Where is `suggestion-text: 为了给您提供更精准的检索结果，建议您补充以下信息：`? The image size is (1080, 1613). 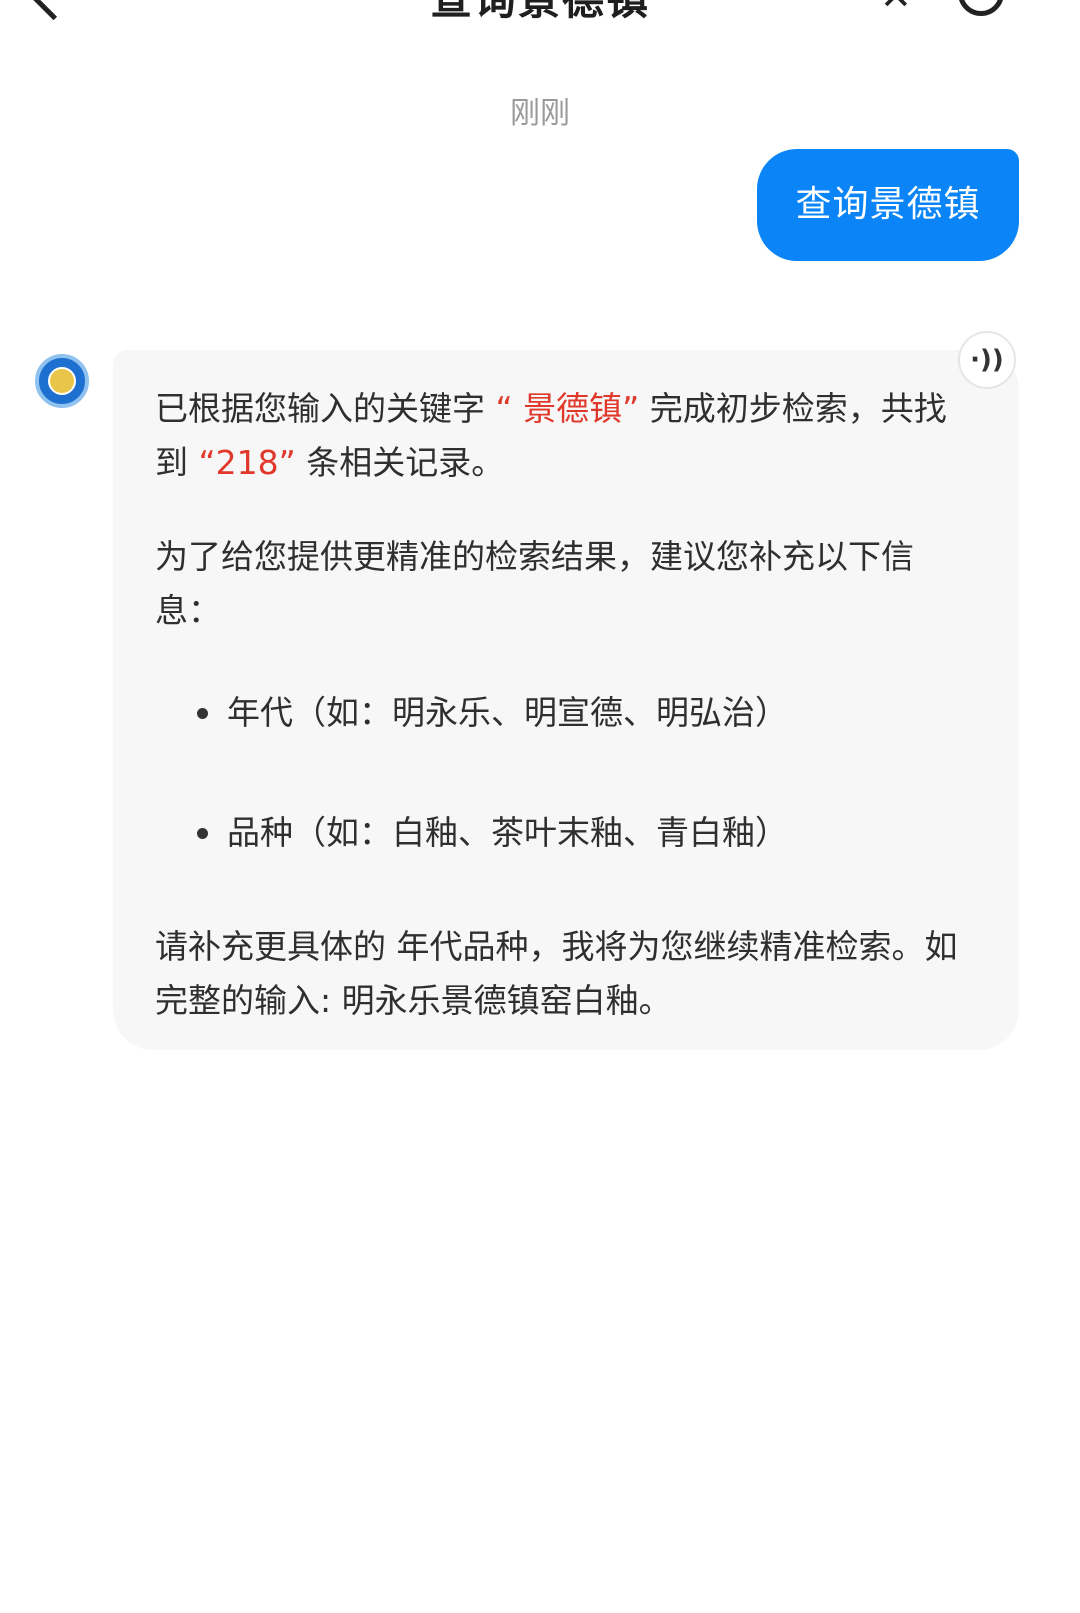
suggestion-text: 为了给您提供更精准的检索结果，建议您补充以下信息： is located at coordinates (534, 583).